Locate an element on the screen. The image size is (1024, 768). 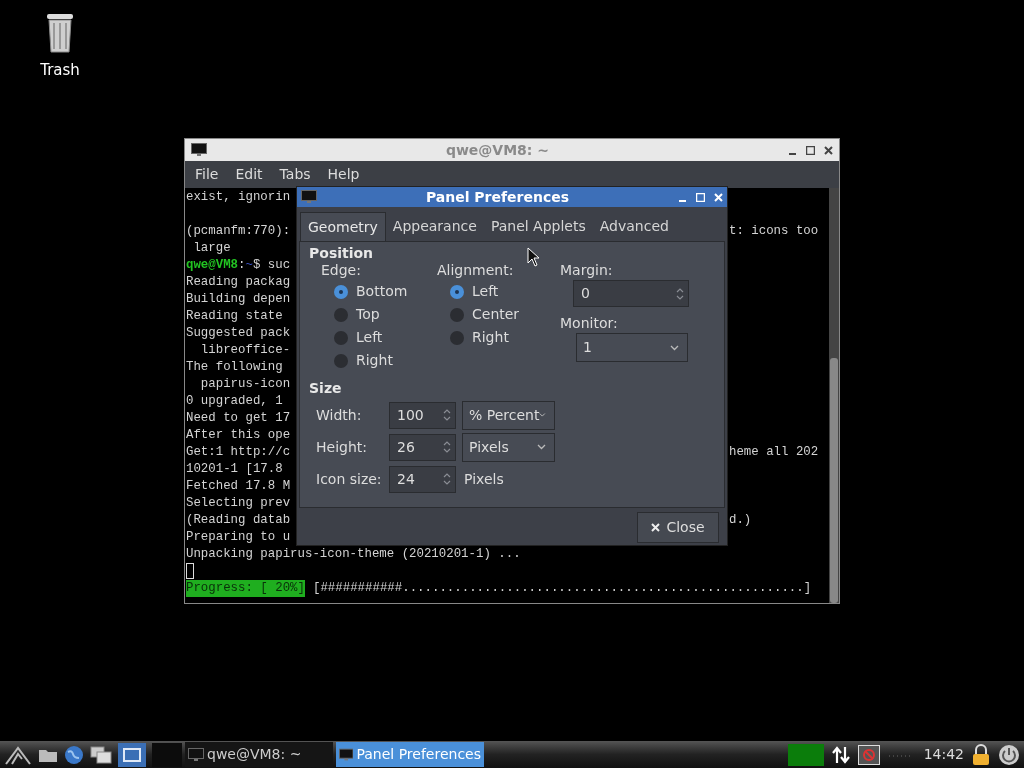
dropdown: Pixels is located at coordinates (508, 447).